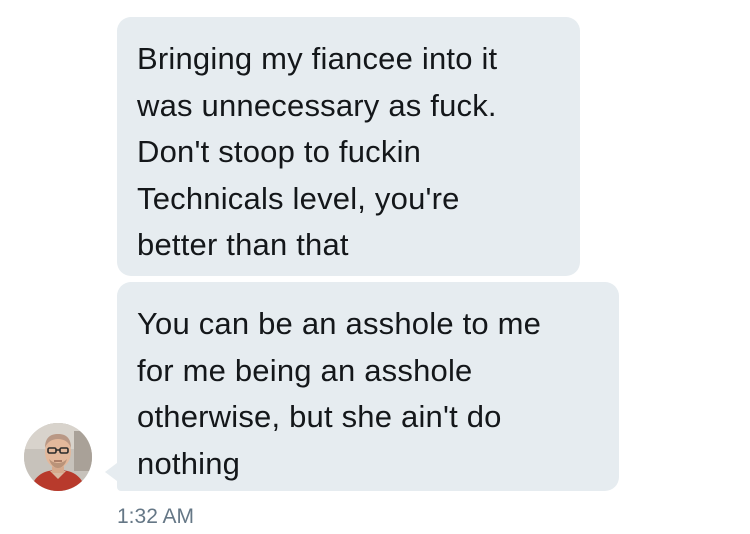  I want to click on message-timestamp: 1:32 AM, so click(156, 516).